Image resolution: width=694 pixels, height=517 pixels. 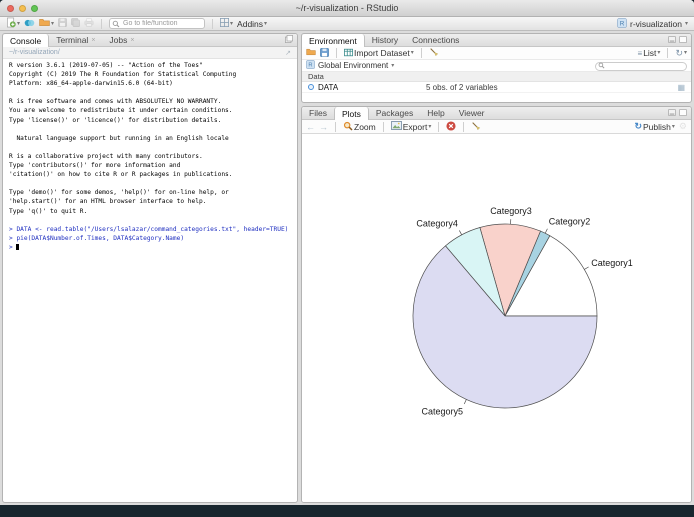 What do you see at coordinates (348, 53) in the screenshot?
I see `import-table-icon` at bounding box center [348, 53].